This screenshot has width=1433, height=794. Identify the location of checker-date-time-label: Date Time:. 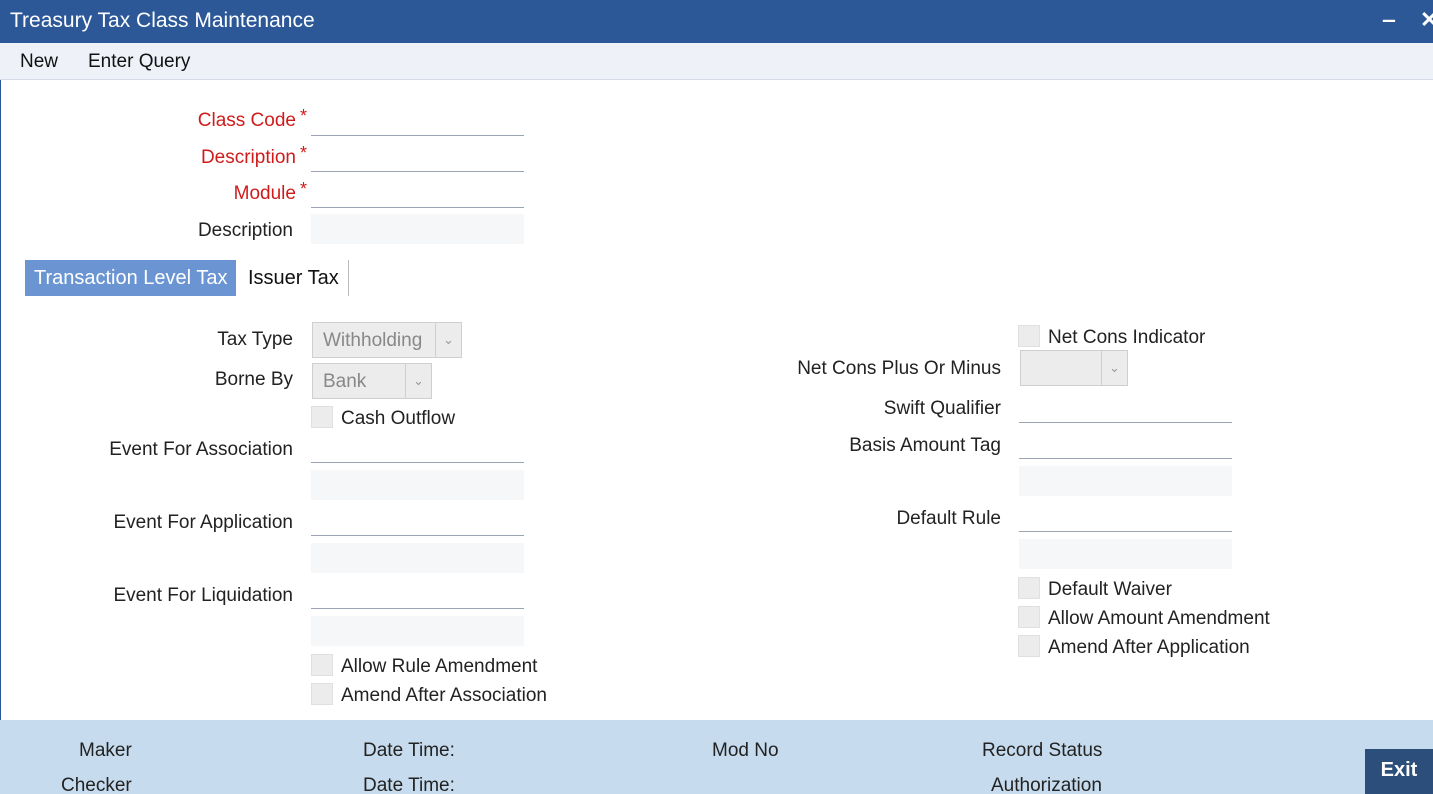
(409, 784).